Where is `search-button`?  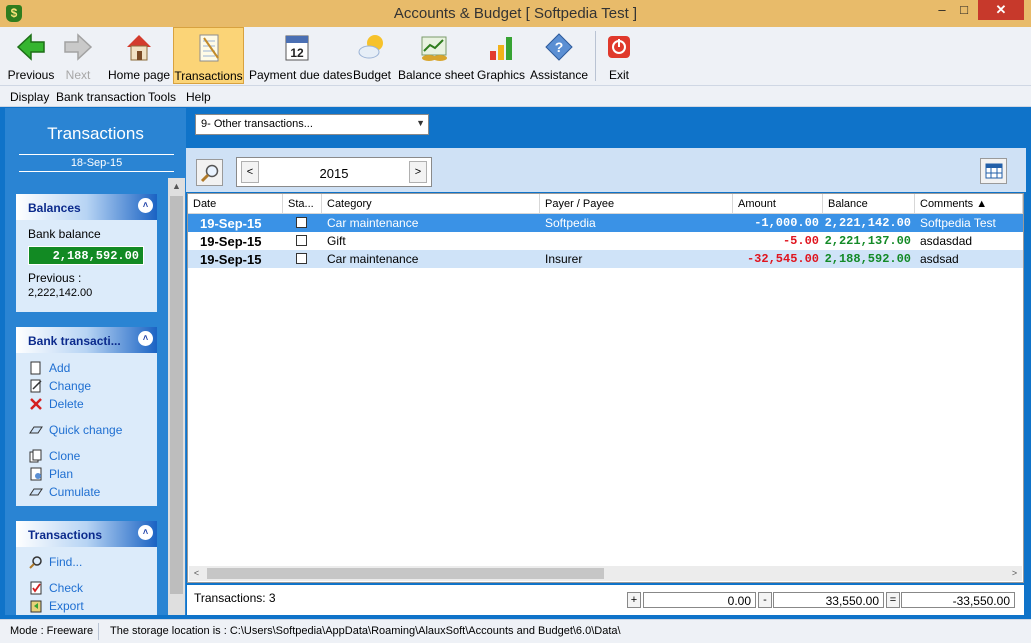 search-button is located at coordinates (209, 172).